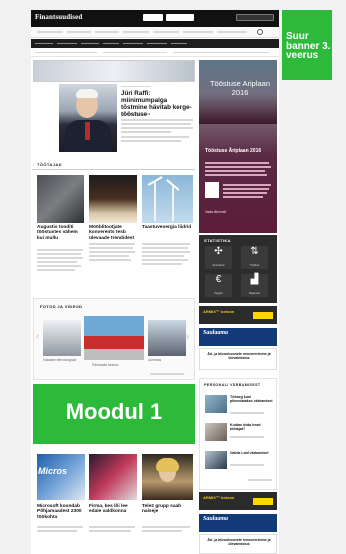 The height and width of the screenshot is (554, 346). Describe the element at coordinates (53, 471) in the screenshot. I see `microsoft-logo-text: Micros` at that location.